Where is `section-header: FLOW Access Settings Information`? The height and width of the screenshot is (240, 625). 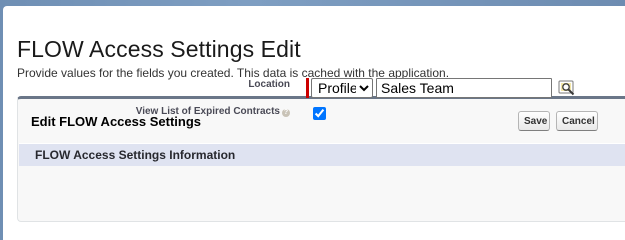 section-header: FLOW Access Settings Information is located at coordinates (322, 154).